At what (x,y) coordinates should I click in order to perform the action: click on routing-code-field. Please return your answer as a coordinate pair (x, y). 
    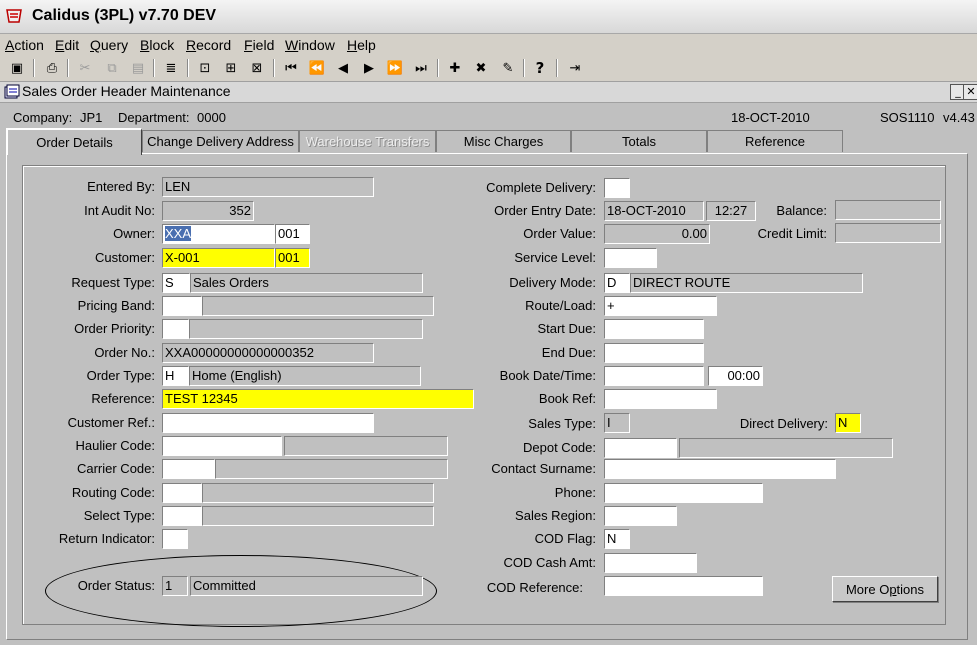
    Looking at the image, I should click on (182, 493).